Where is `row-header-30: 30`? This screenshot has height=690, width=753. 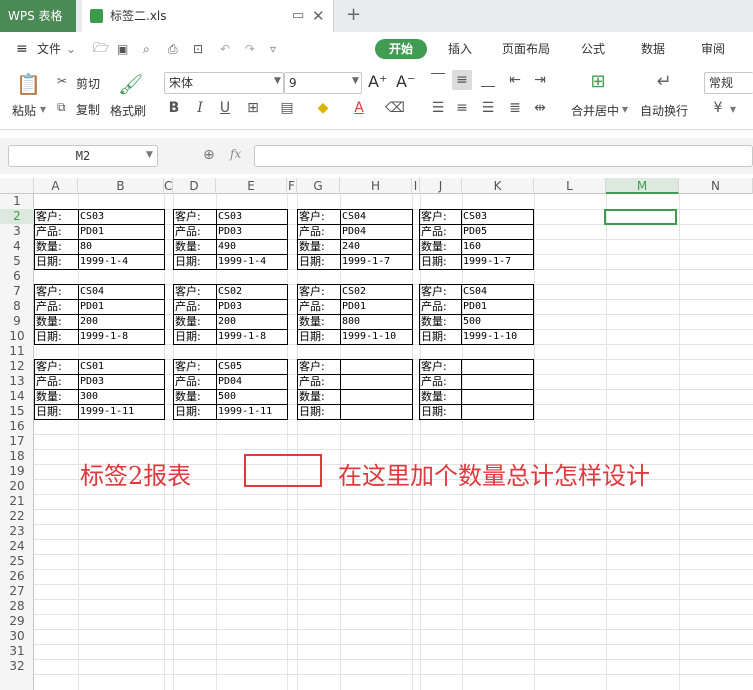 row-header-30: 30 is located at coordinates (17, 636).